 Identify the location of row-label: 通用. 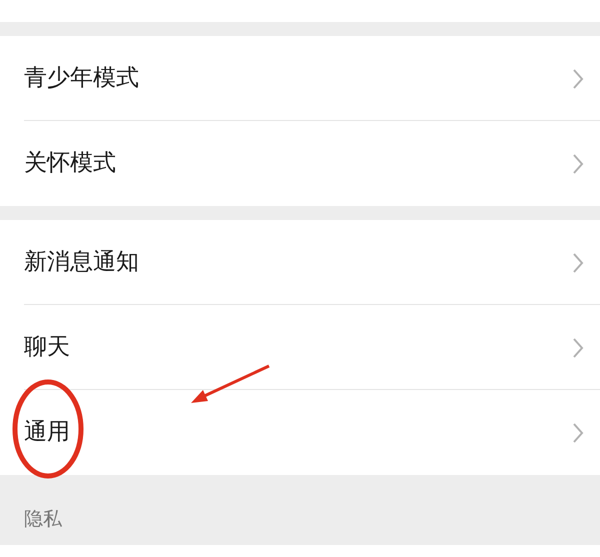
(47, 433).